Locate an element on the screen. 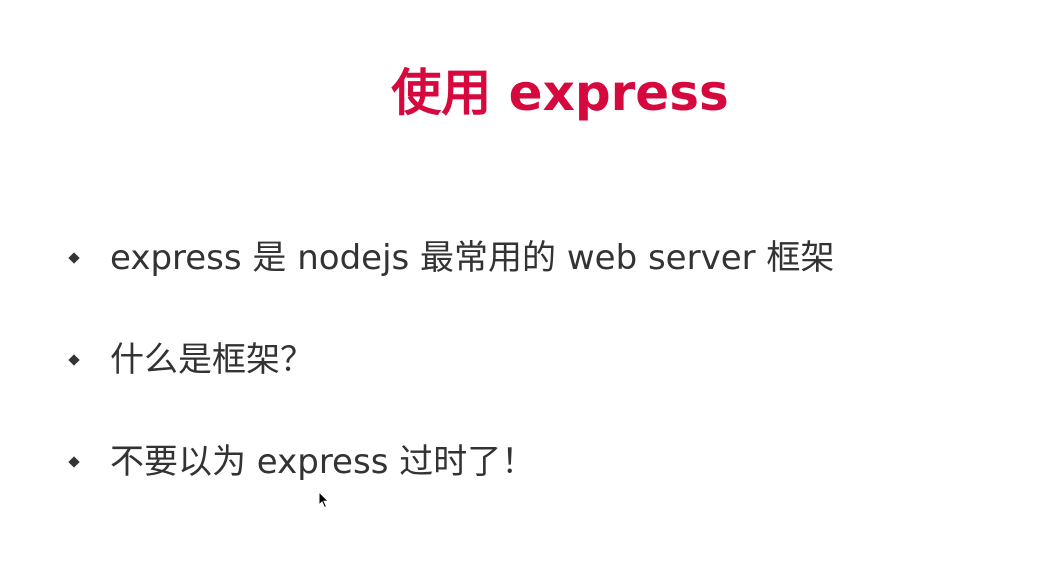 Image resolution: width=1047 pixels, height=579 pixels. bullet-item: express 是 nodejs 最常用的 web server 框架 is located at coordinates (450, 258).